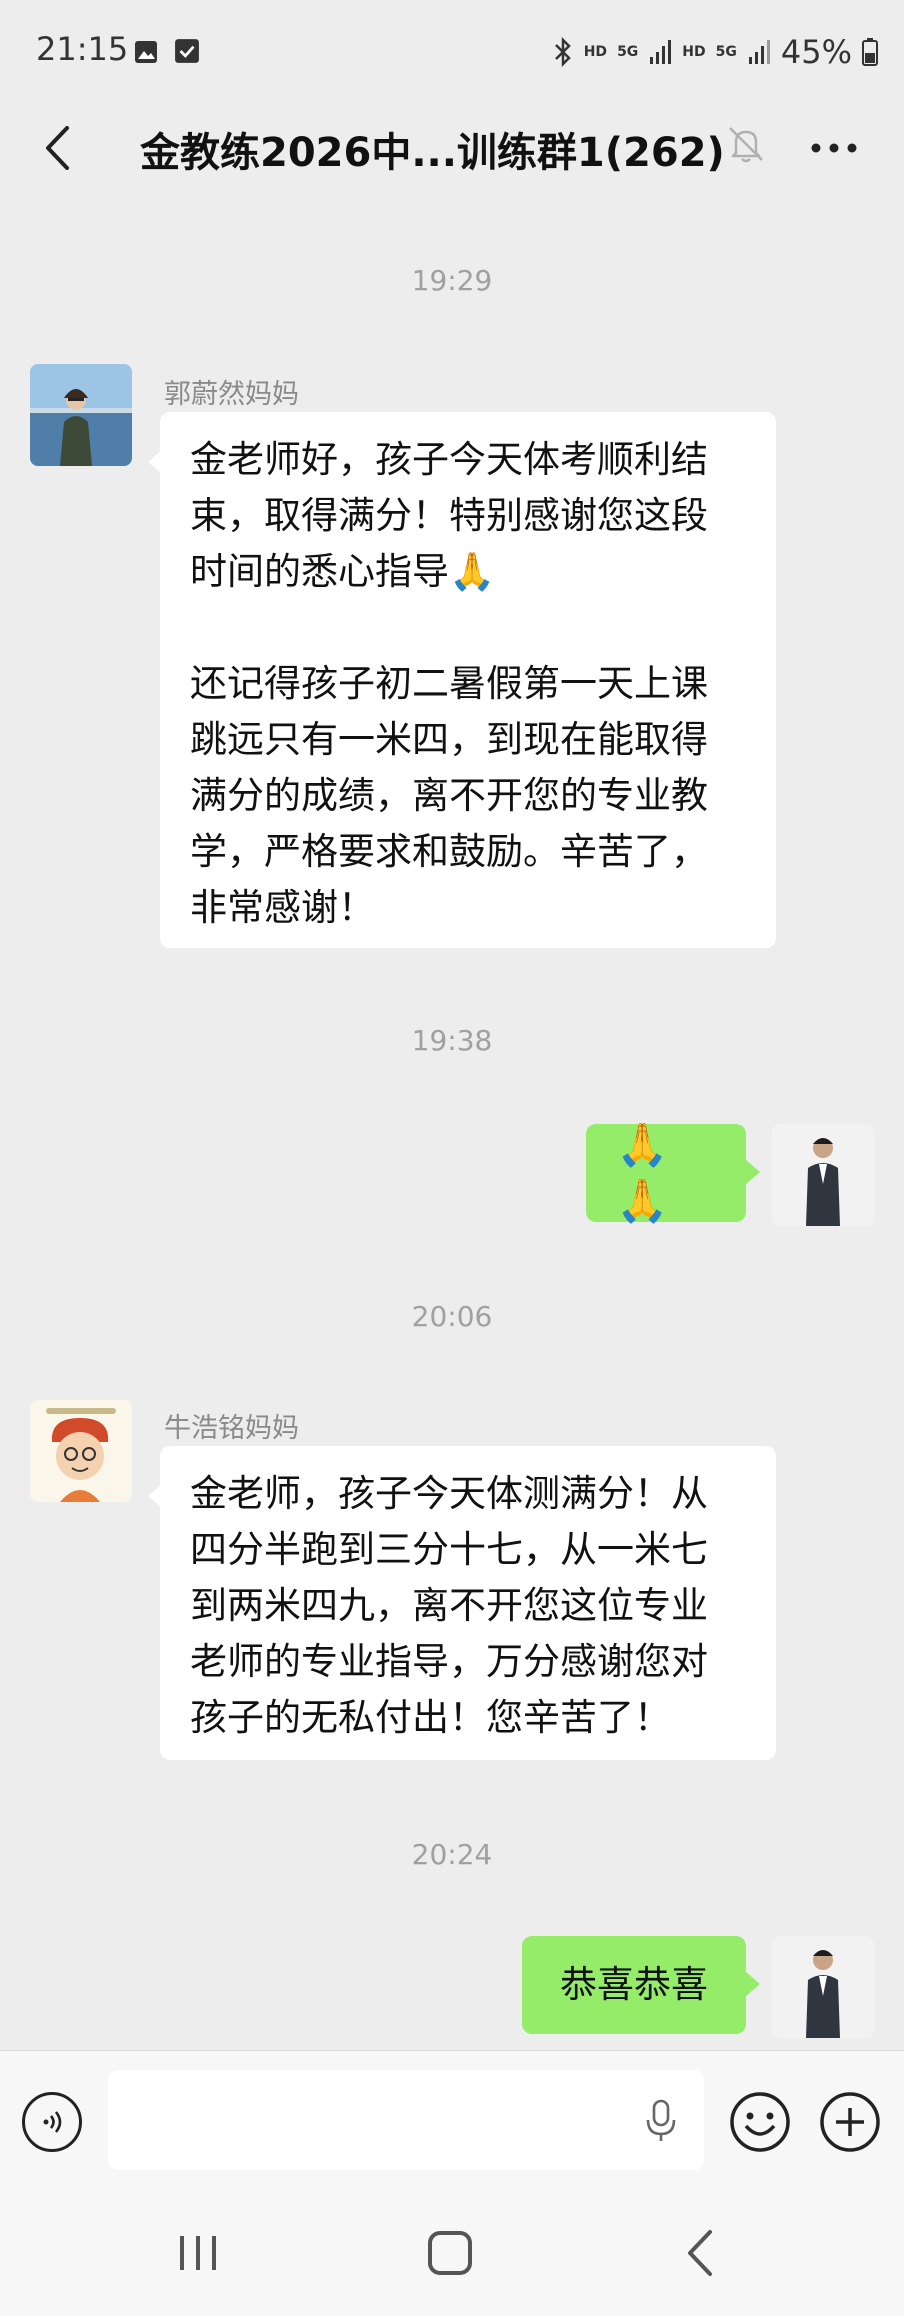 This screenshot has height=2316, width=904. I want to click on message-bubble: 🙏🙏, so click(666, 1172).